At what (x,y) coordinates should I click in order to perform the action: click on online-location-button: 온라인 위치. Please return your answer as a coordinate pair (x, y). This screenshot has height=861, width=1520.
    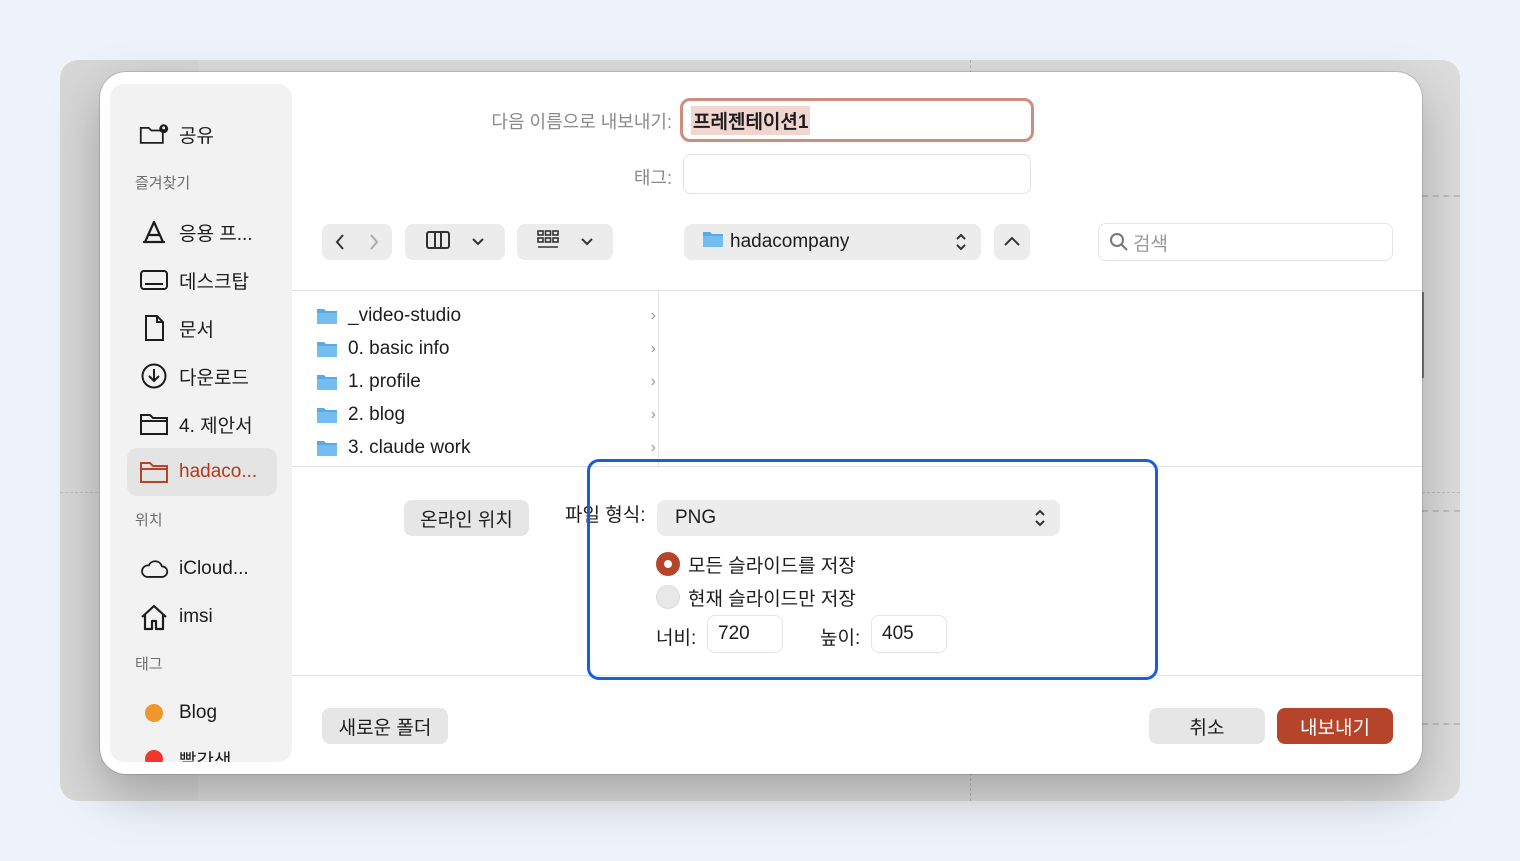
    Looking at the image, I should click on (466, 518).